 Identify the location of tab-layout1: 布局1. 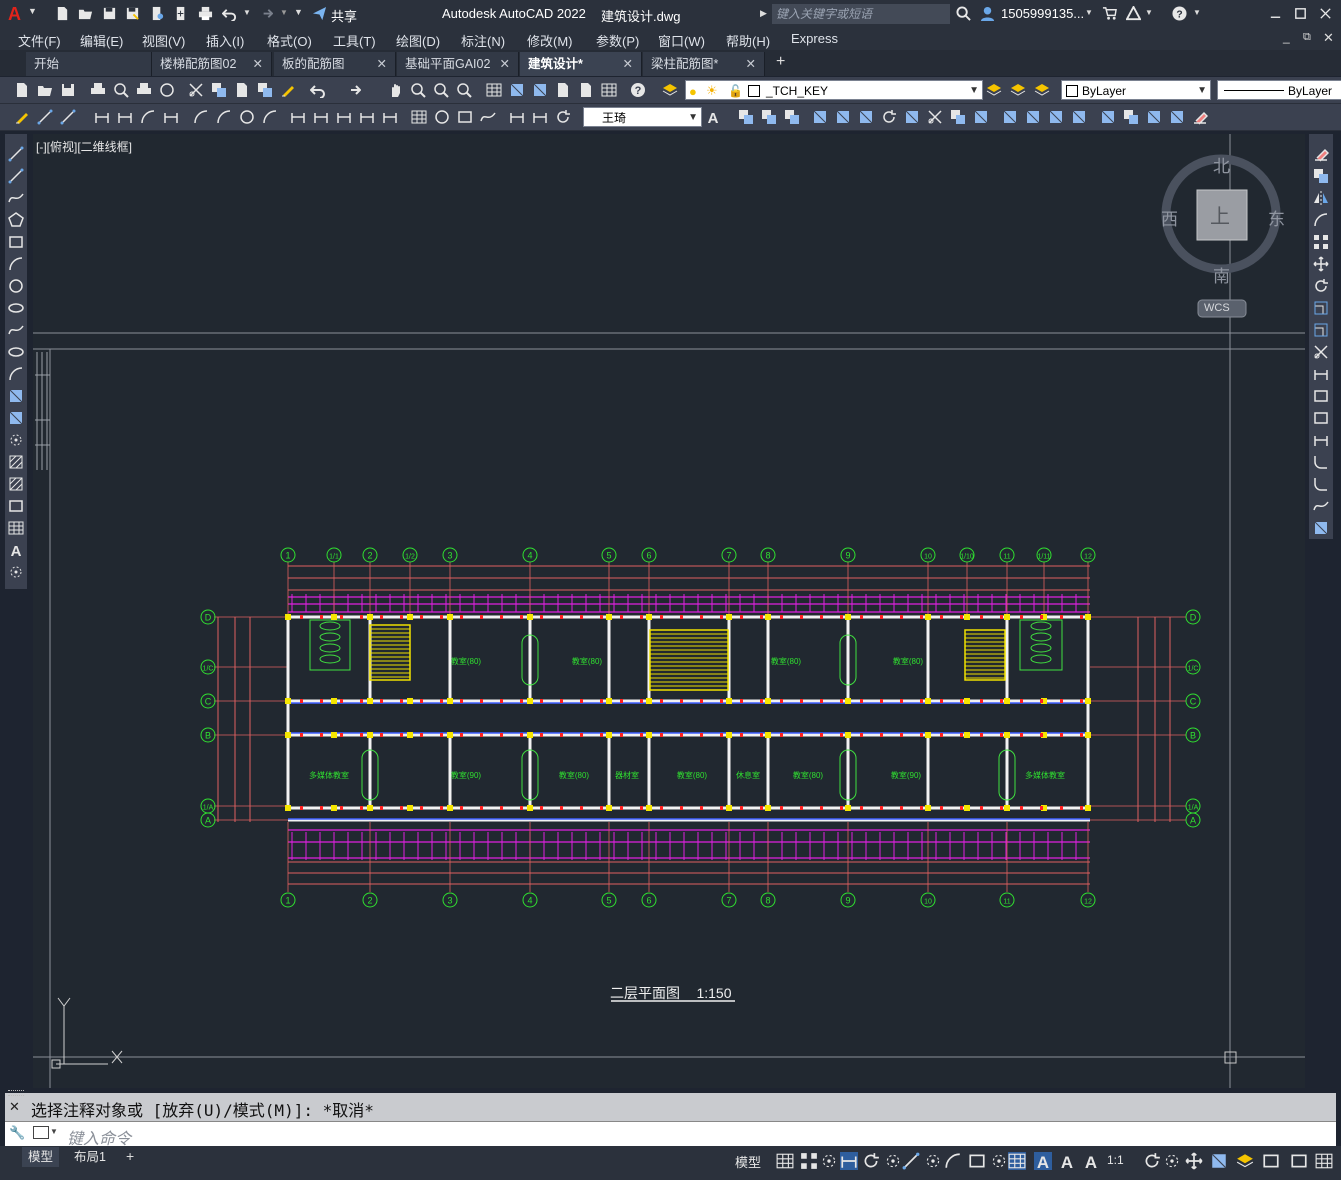
(90, 1157).